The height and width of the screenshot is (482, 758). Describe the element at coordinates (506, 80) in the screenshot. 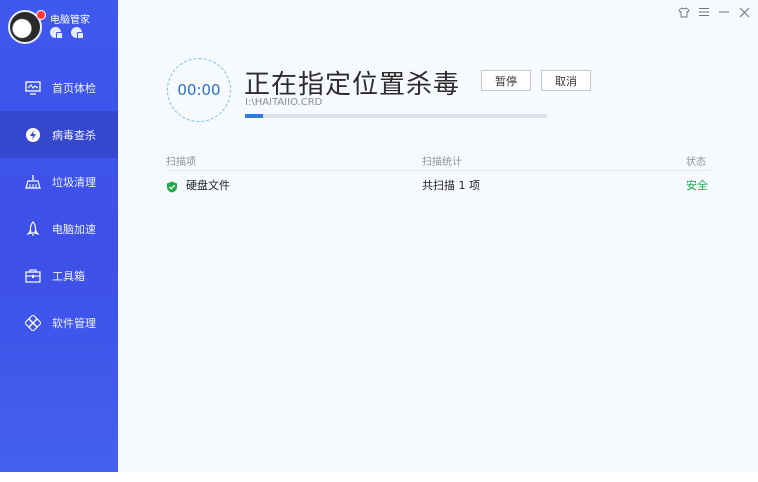

I see `pause-button: 暂停` at that location.